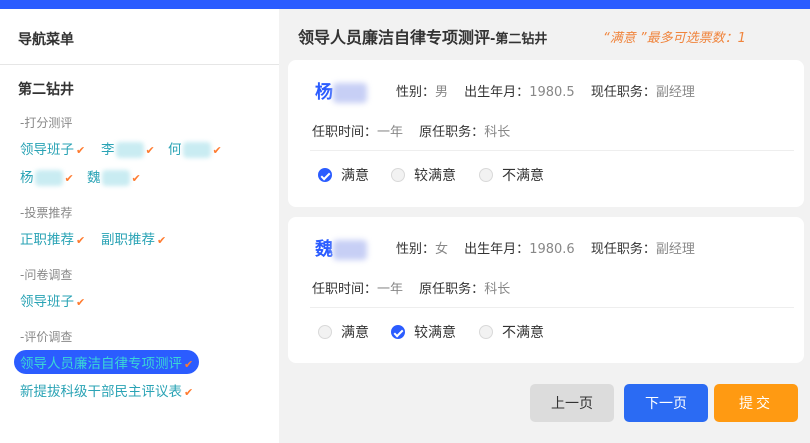  Describe the element at coordinates (552, 249) in the screenshot. I see `birth-value: 1980.6` at that location.